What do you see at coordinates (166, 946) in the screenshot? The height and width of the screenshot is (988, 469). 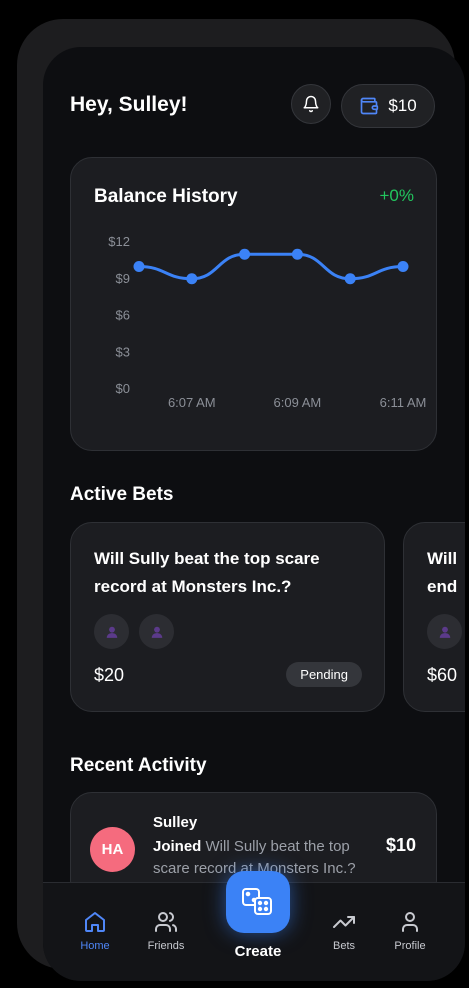 I see `nav-friends-label: Friends` at bounding box center [166, 946].